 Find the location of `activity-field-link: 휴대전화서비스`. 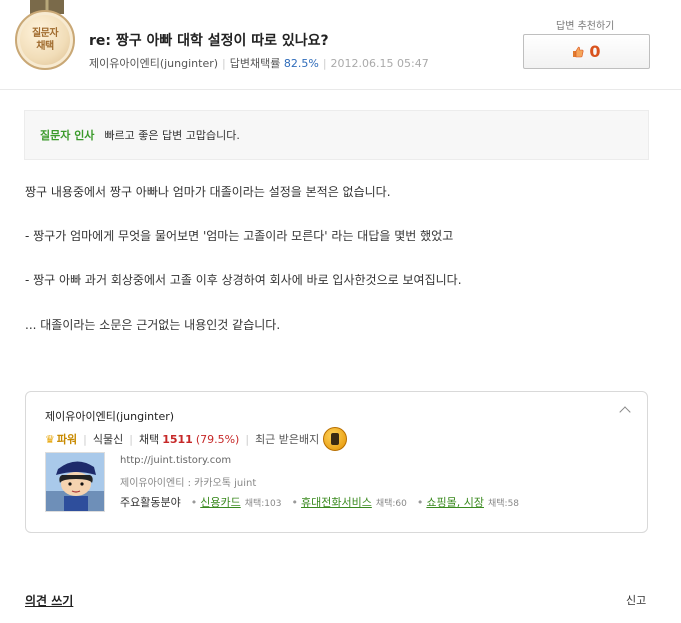

activity-field-link: 휴대전화서비스 is located at coordinates (336, 502).